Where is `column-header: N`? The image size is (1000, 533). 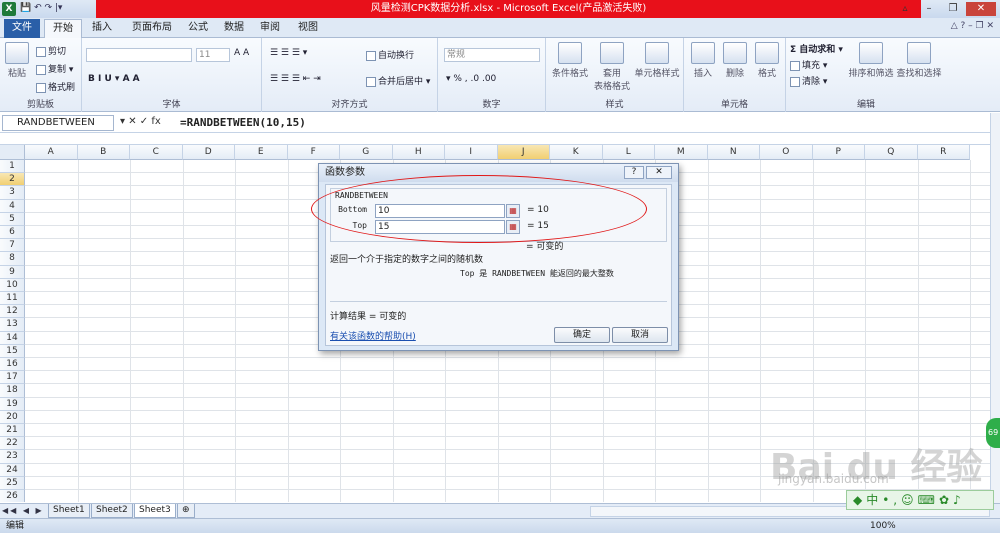 column-header: N is located at coordinates (733, 152).